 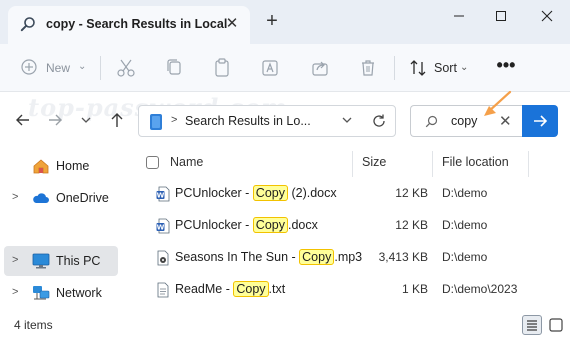 What do you see at coordinates (540, 121) in the screenshot?
I see `search-go-button` at bounding box center [540, 121].